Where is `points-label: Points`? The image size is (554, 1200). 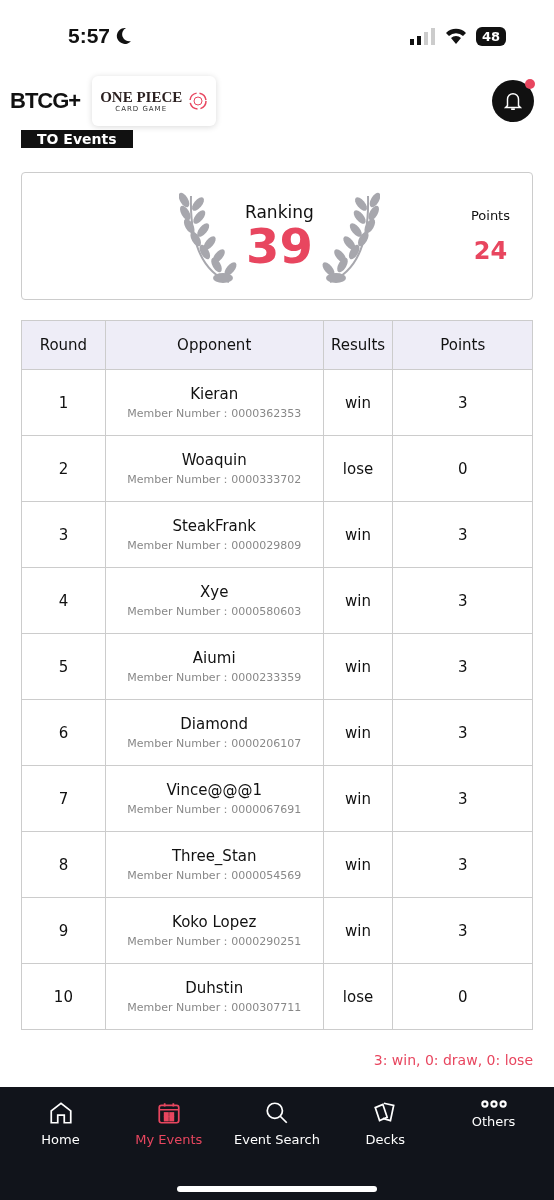
points-label: Points is located at coordinates (490, 215).